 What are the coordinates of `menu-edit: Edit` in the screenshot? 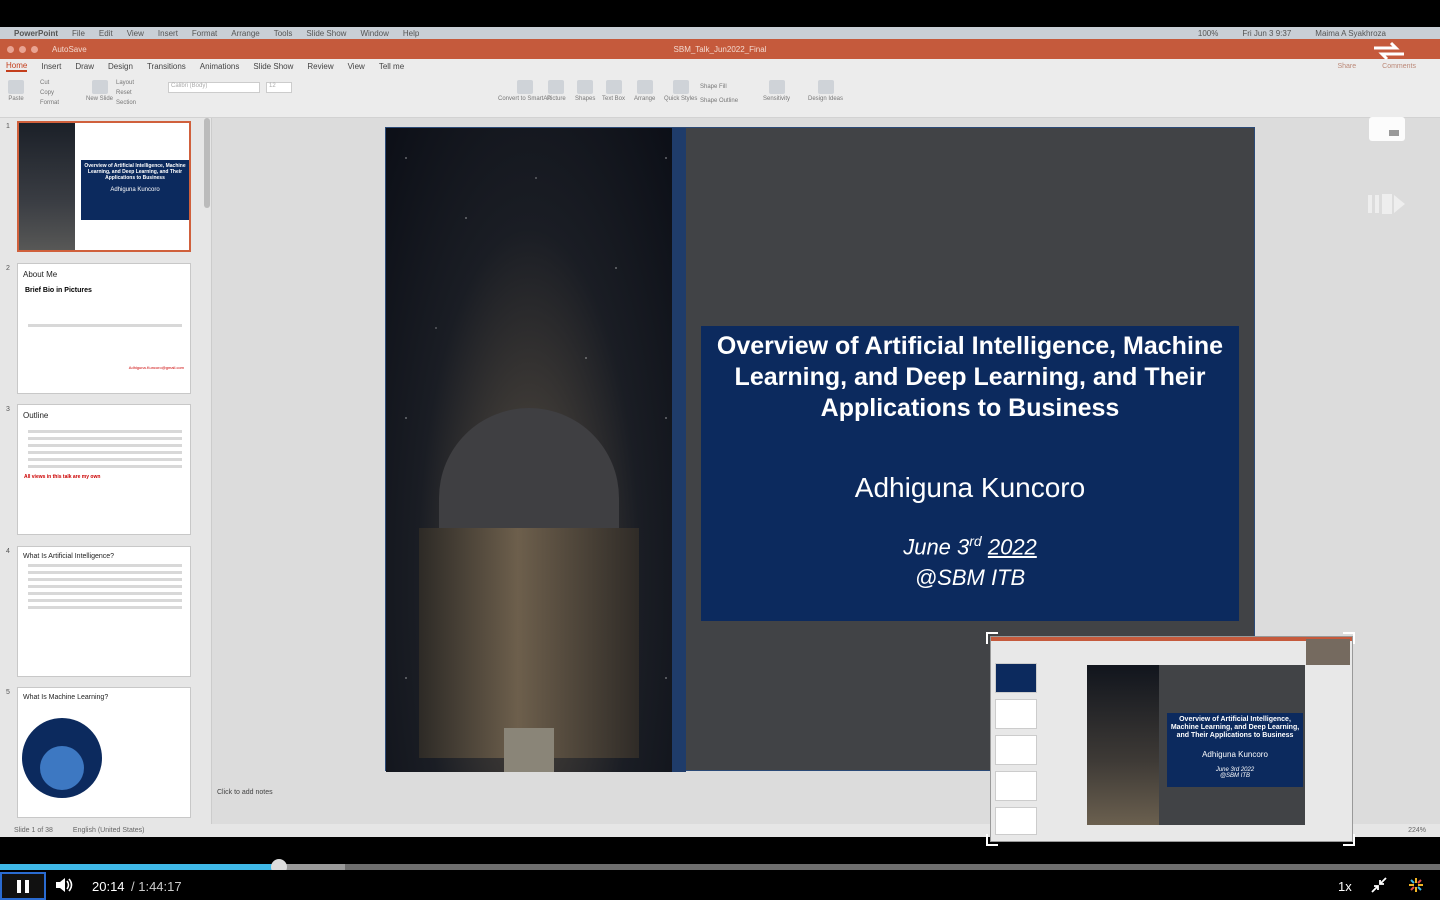 It's located at (106, 33).